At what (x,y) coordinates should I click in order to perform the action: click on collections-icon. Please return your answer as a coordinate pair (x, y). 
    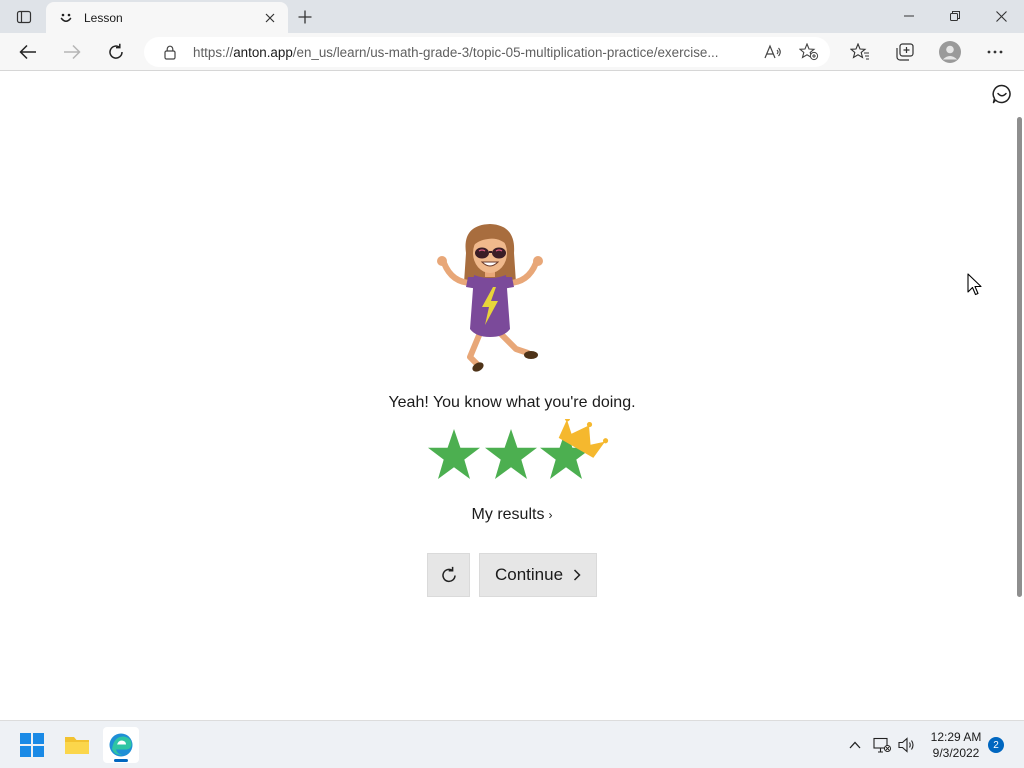
    Looking at the image, I should click on (904, 52).